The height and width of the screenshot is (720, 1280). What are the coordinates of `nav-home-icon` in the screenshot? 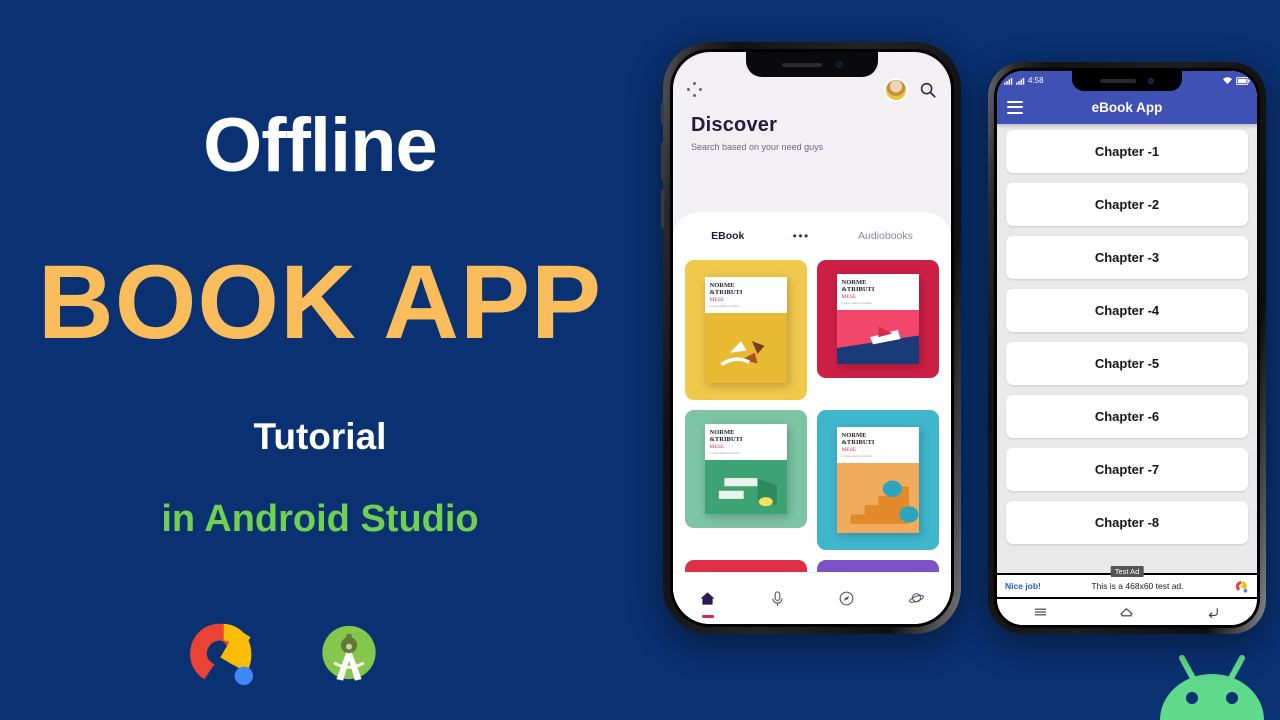 It's located at (708, 601).